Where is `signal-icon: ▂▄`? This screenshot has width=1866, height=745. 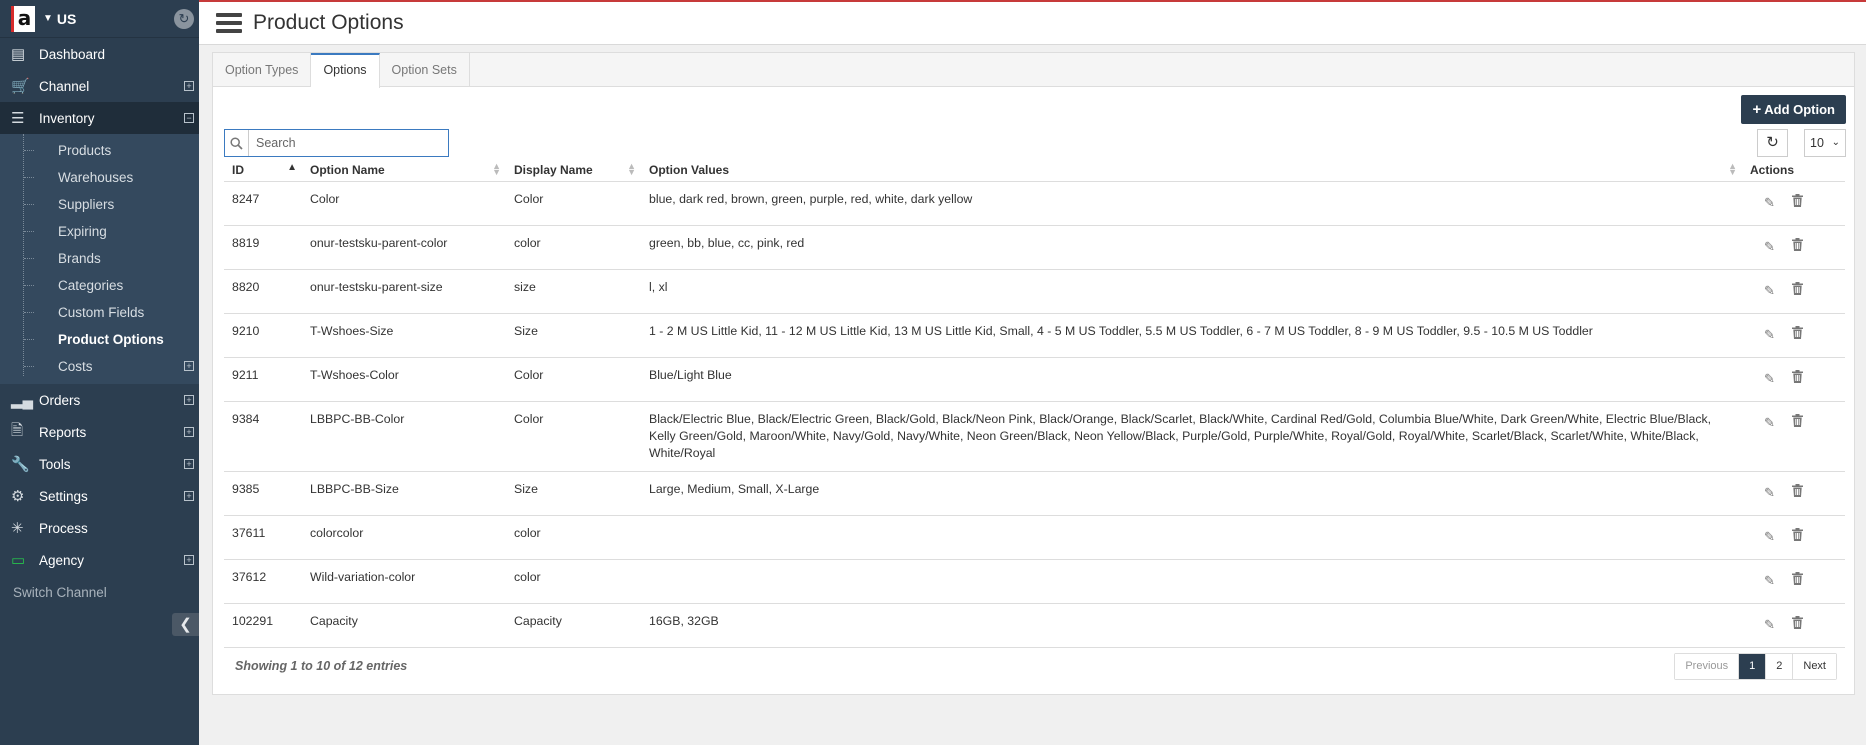
signal-icon: ▂▄ is located at coordinates (22, 400).